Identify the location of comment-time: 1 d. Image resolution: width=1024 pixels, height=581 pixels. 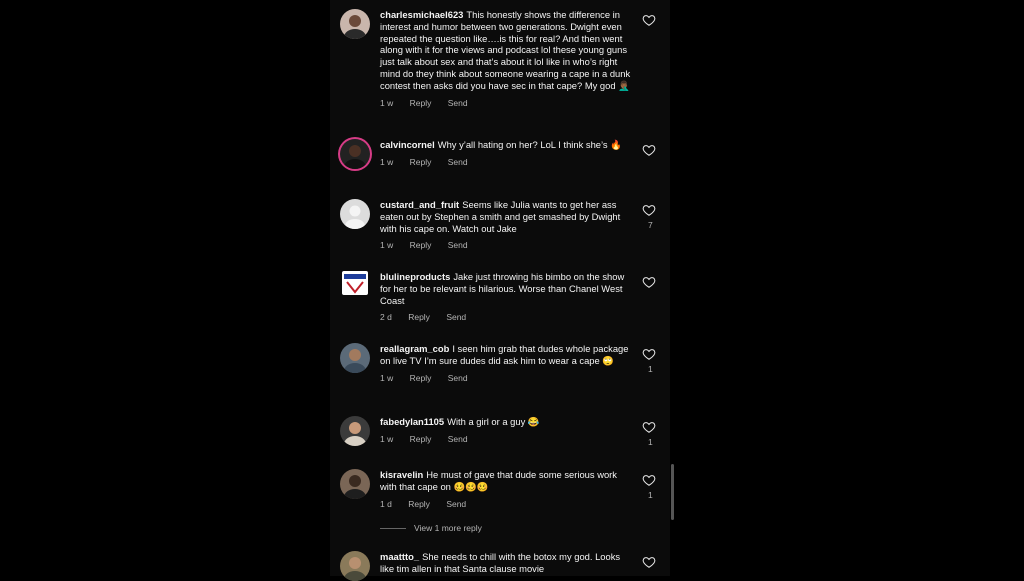
(386, 503).